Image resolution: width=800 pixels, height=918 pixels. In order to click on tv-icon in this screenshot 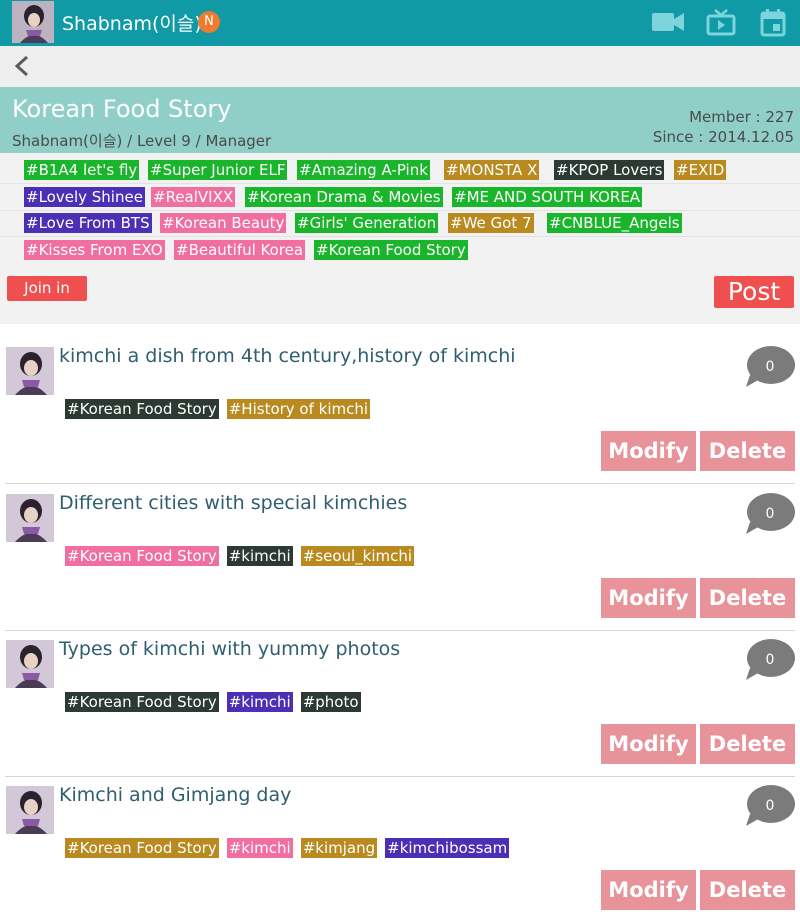, I will do `click(721, 22)`.